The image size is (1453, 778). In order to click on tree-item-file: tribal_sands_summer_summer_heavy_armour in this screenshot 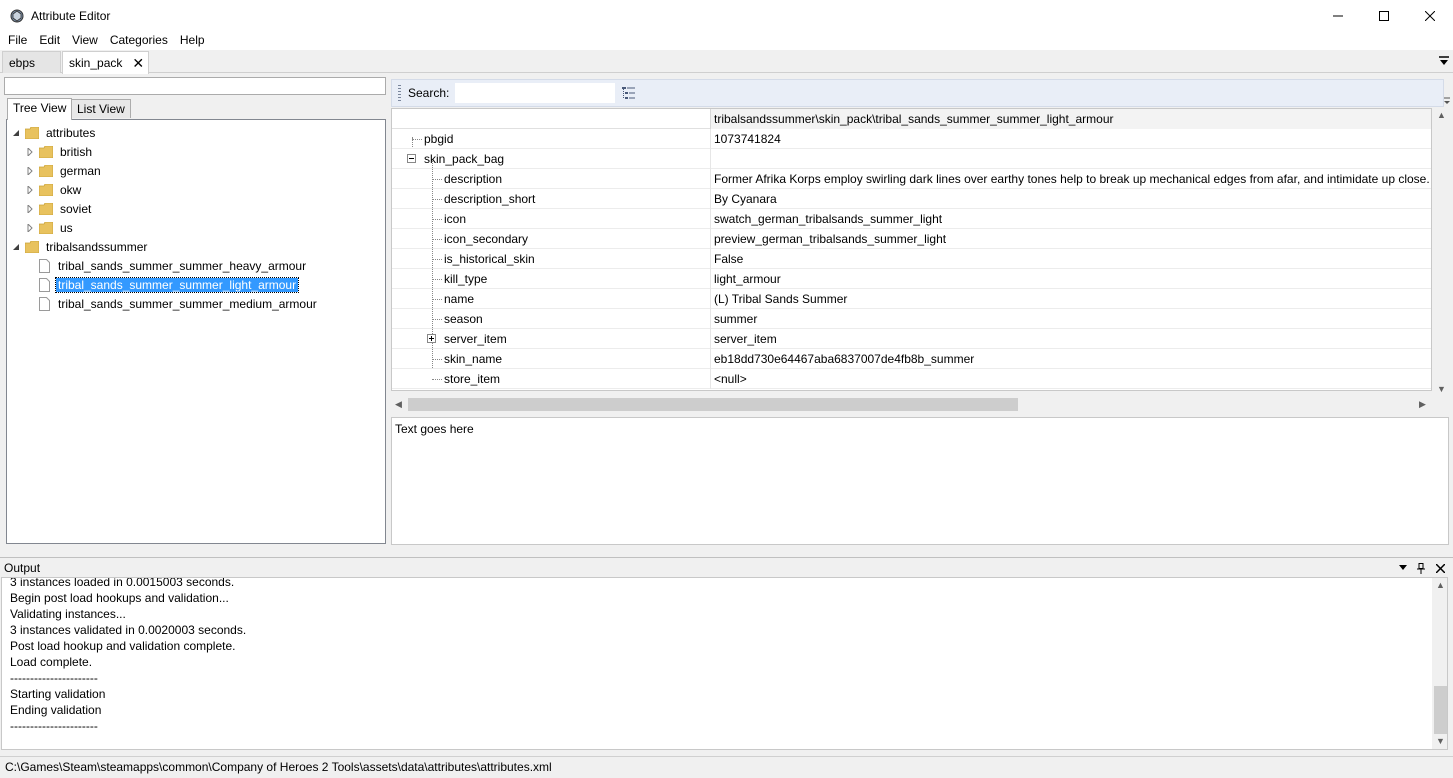, I will do `click(173, 265)`.